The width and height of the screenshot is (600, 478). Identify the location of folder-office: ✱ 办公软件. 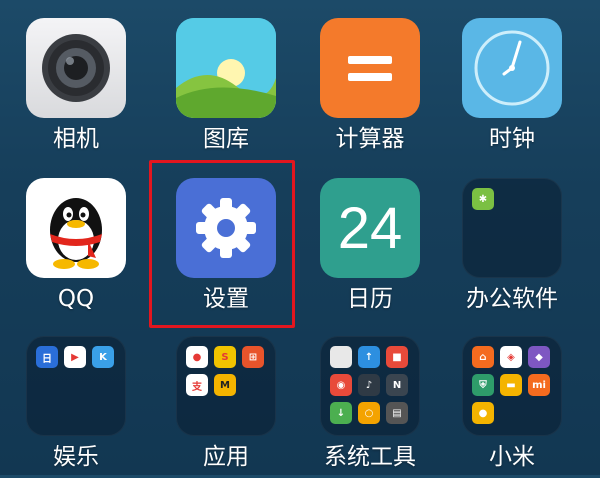
(512, 240).